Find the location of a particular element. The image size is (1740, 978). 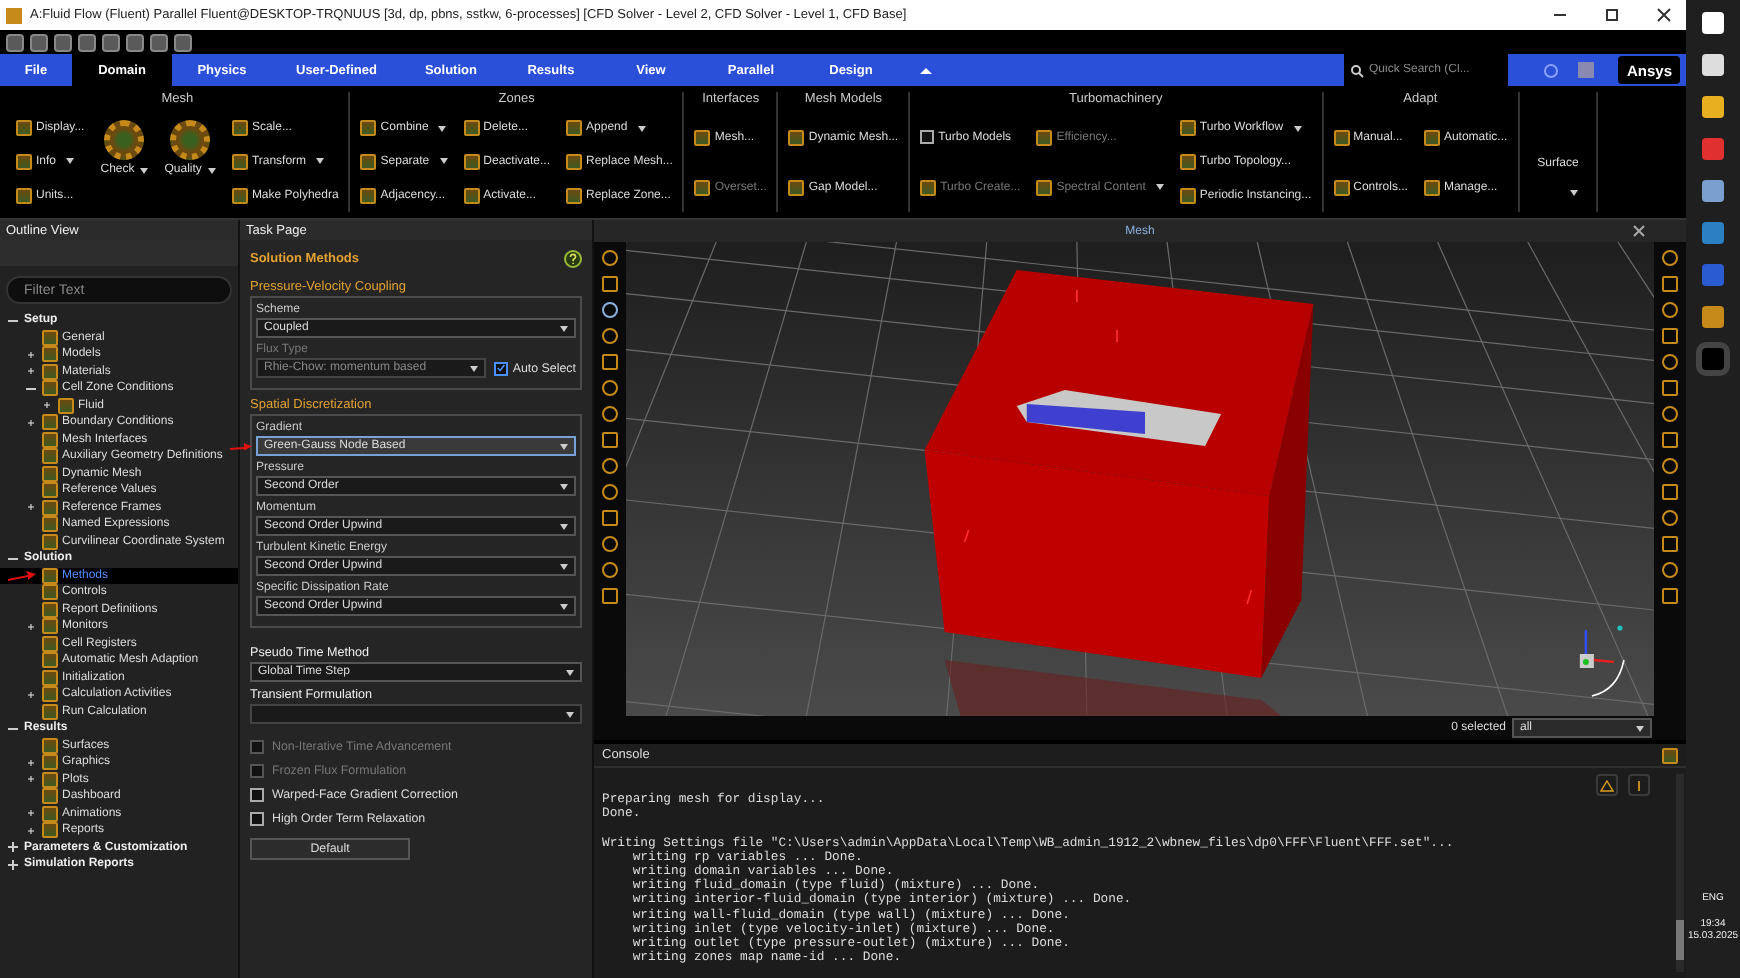

collapse-icon is located at coordinates (926, 70).